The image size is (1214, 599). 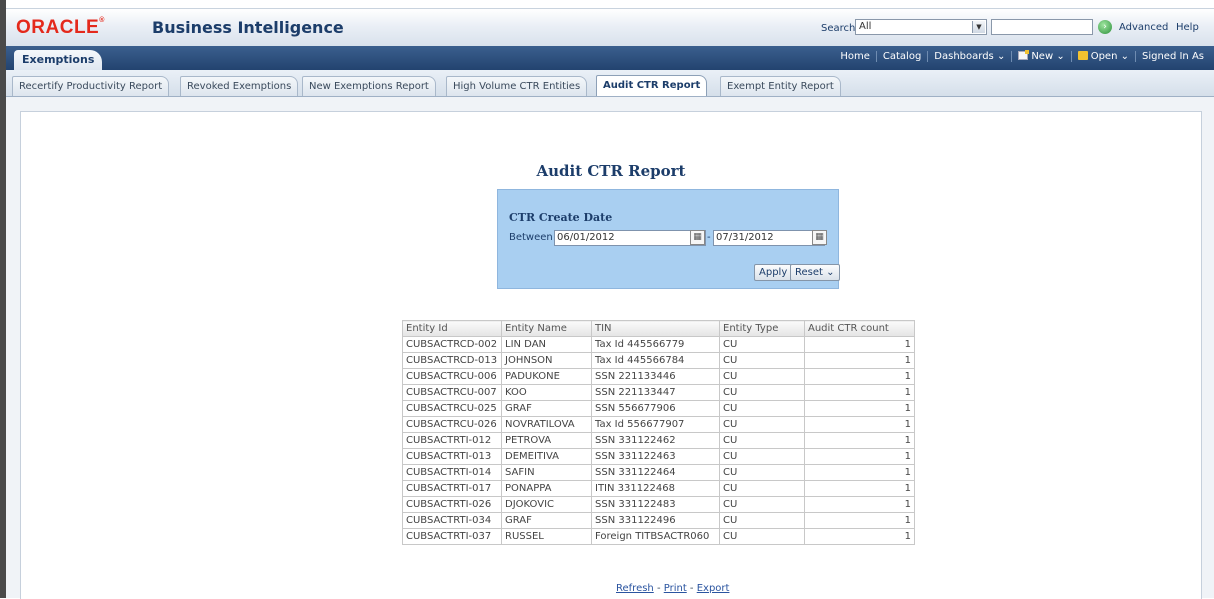 I want to click on table-cell: RUSSEL, so click(x=546, y=536).